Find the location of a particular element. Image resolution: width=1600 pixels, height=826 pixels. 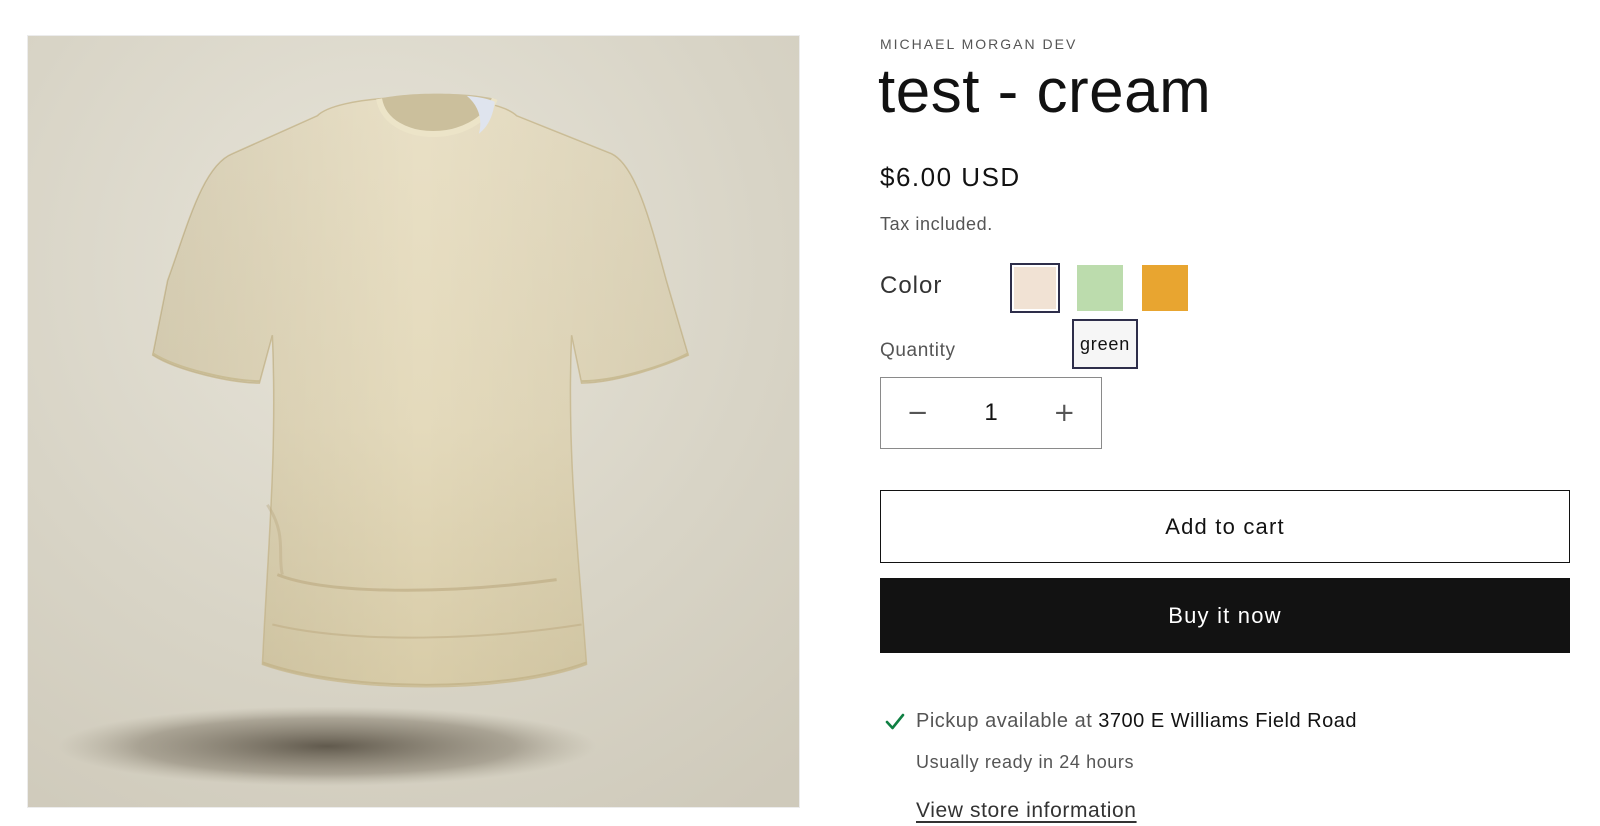

swatch-cream is located at coordinates (1035, 288).